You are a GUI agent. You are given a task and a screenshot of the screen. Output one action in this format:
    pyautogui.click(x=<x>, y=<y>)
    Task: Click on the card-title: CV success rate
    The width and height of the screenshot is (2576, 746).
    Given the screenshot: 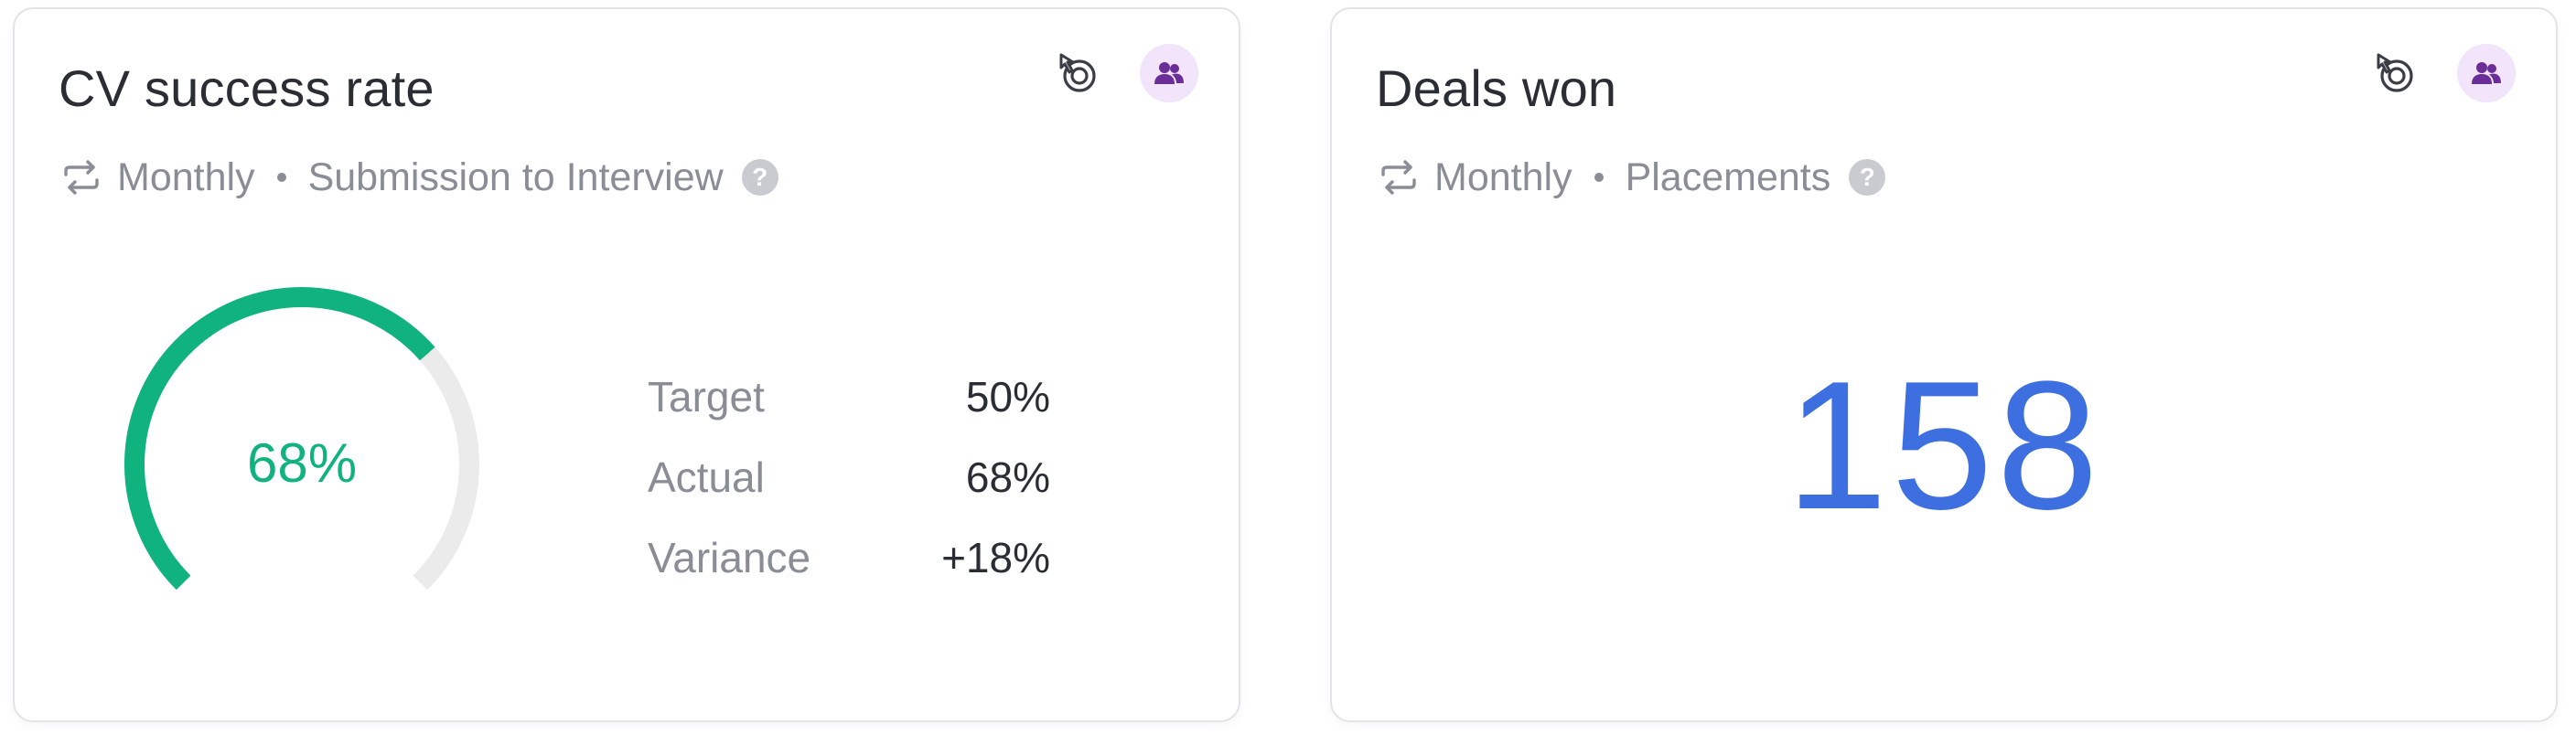 What is the action you would take?
    pyautogui.click(x=247, y=88)
    